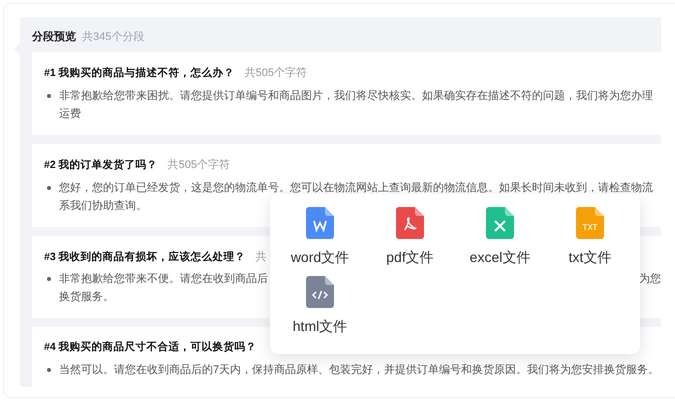 The image size is (675, 404). What do you see at coordinates (54, 37) in the screenshot?
I see `panel-title: 分段预览` at bounding box center [54, 37].